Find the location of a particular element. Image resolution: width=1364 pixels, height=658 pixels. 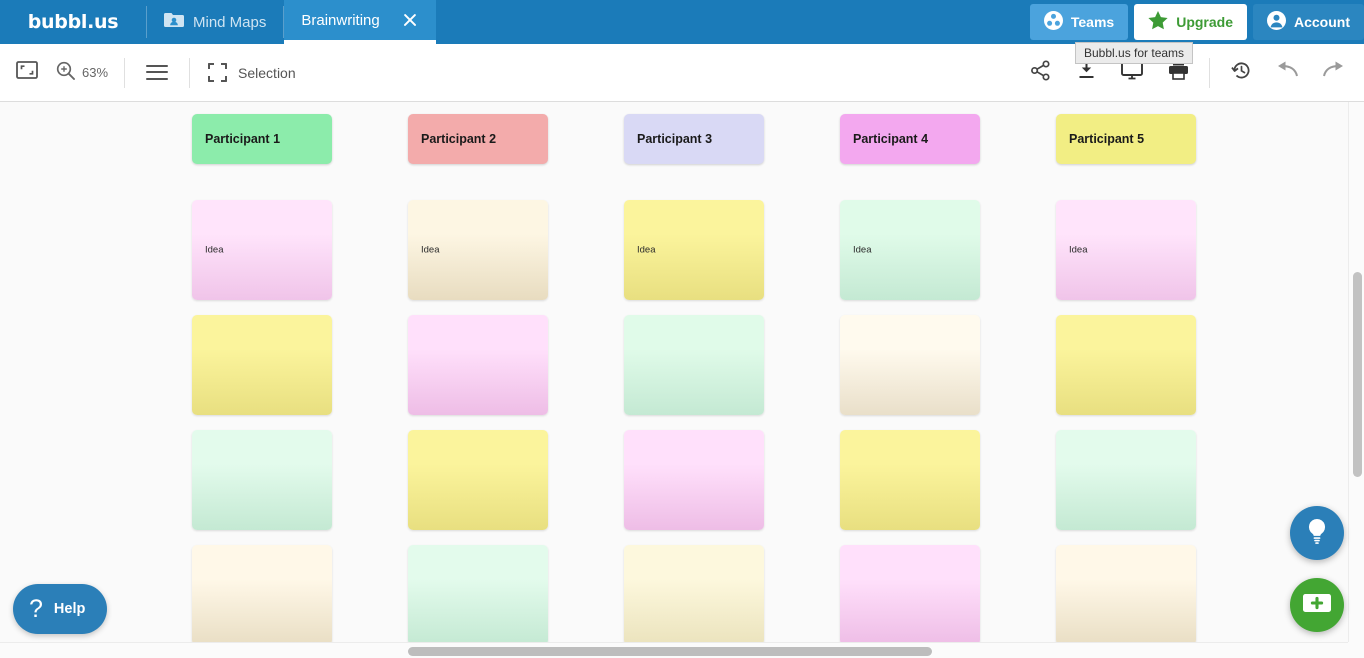

history-button is located at coordinates (1241, 73).